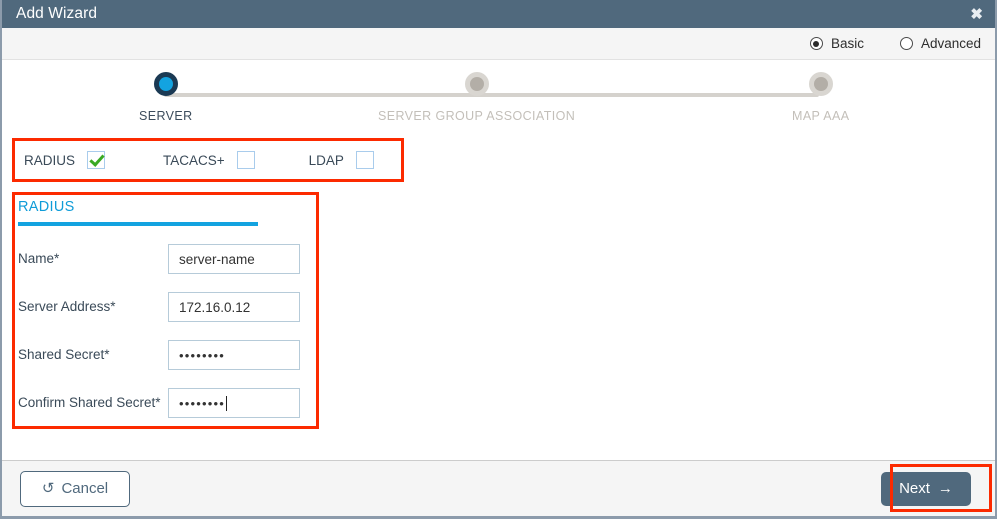 This screenshot has width=997, height=519. I want to click on radio-advanced-mark, so click(906, 43).